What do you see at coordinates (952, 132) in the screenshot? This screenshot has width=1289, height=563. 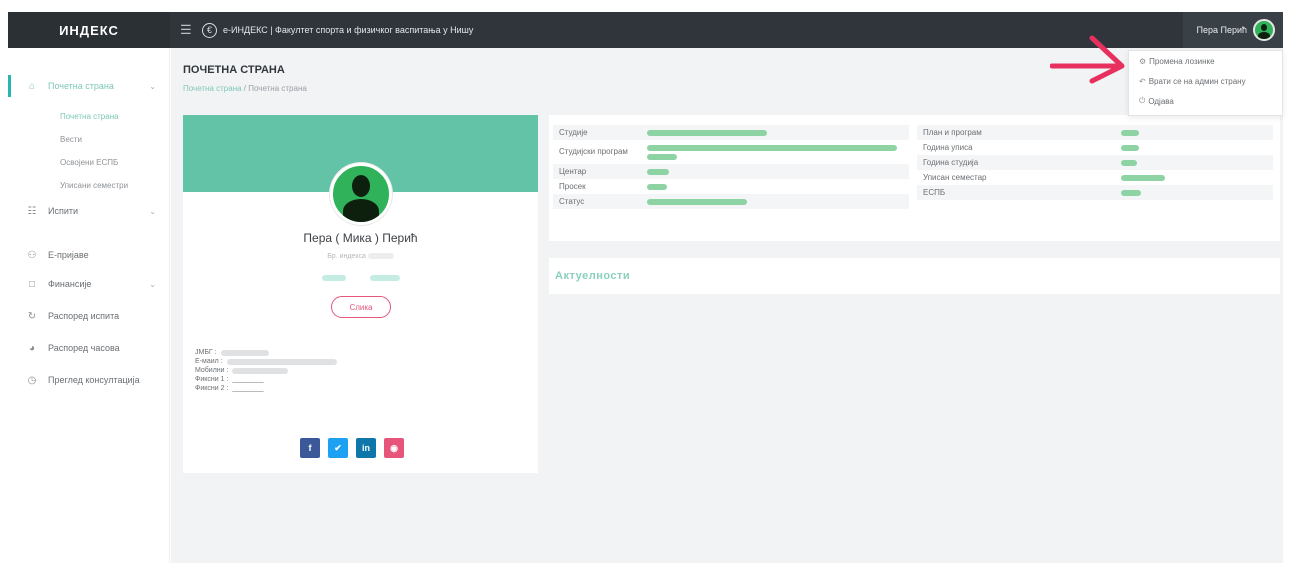 I see `info-label: План и програм` at bounding box center [952, 132].